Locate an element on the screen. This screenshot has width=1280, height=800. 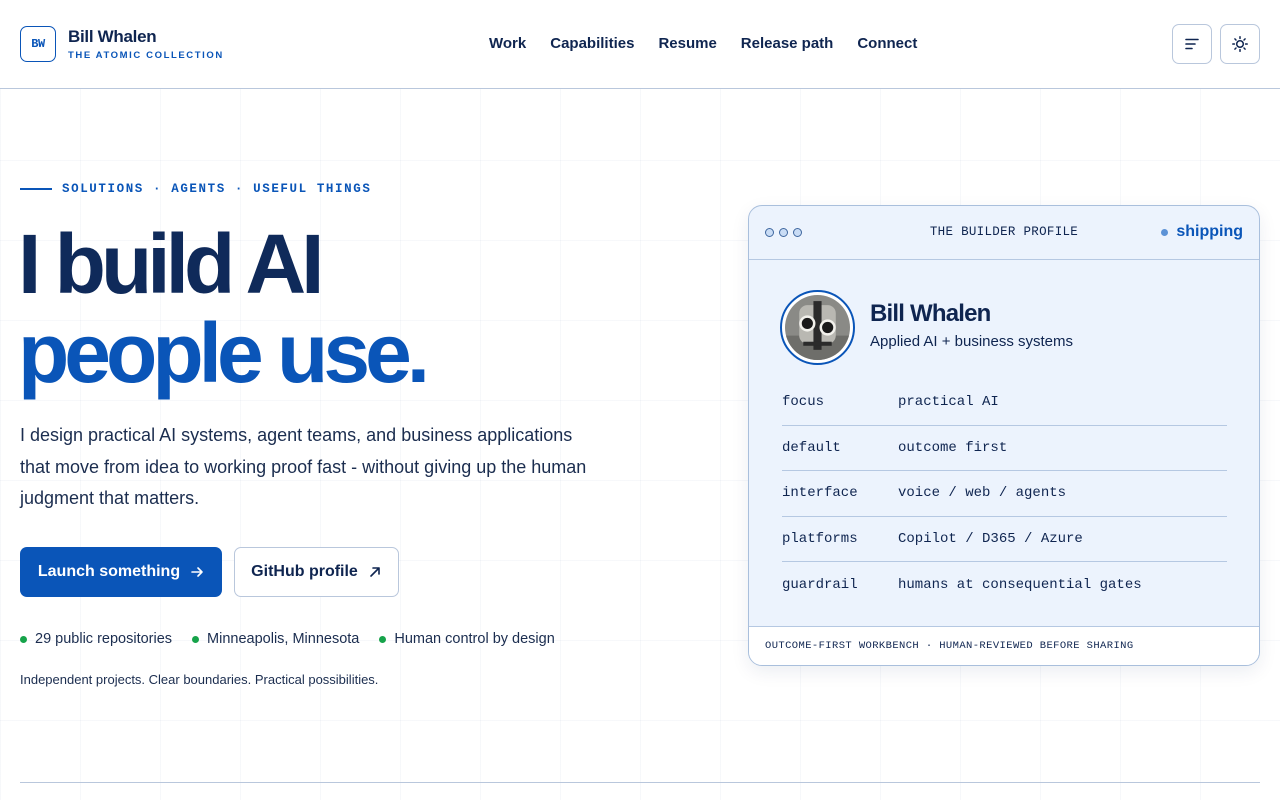
brand-tagline: THE ATOMIC COLLECTION is located at coordinates (146, 55).